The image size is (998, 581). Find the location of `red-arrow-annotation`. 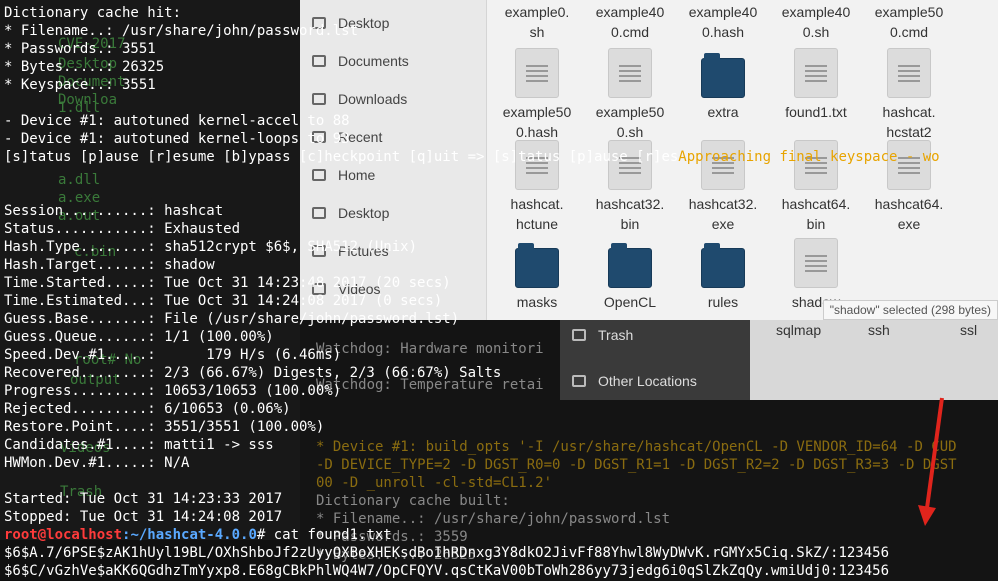

red-arrow-annotation is located at coordinates (931, 461).